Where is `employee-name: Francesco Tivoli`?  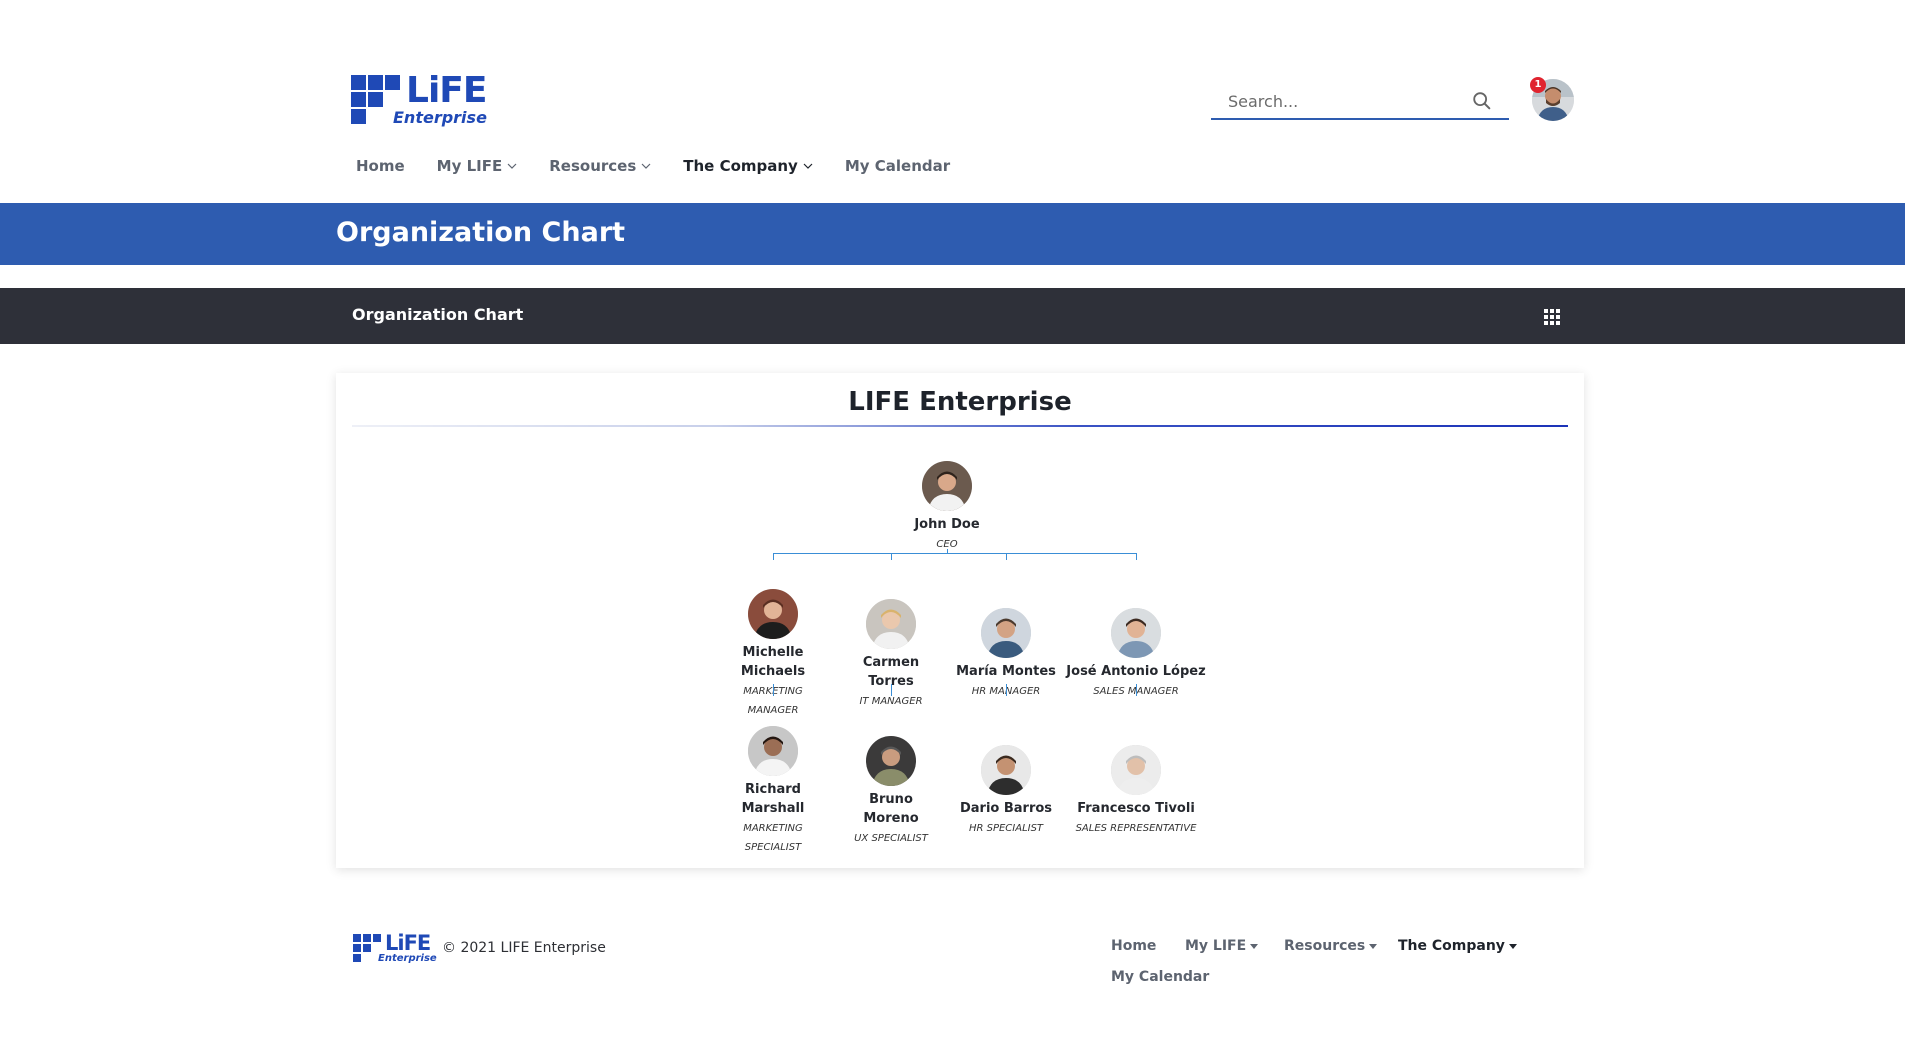
employee-name: Francesco Tivoli is located at coordinates (1136, 808).